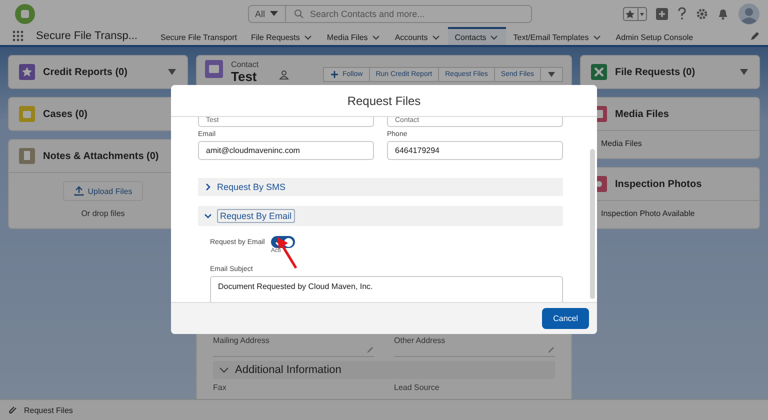 This screenshot has width=768, height=420. Describe the element at coordinates (299, 13) in the screenshot. I see `search-icon` at that location.